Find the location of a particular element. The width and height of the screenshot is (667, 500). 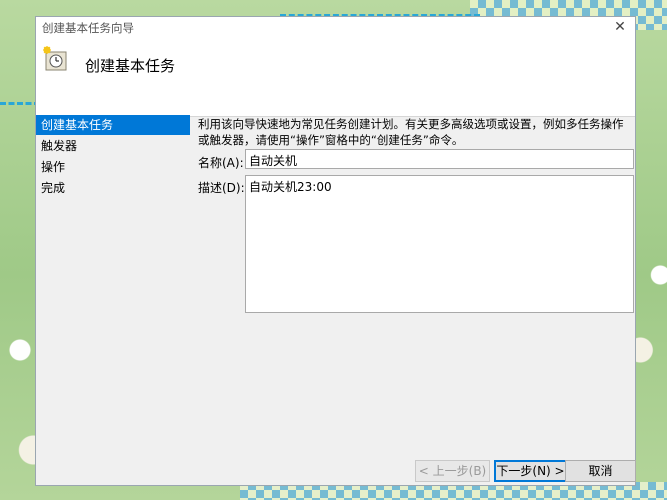

window-title: 创建基本任务向导 is located at coordinates (88, 28).